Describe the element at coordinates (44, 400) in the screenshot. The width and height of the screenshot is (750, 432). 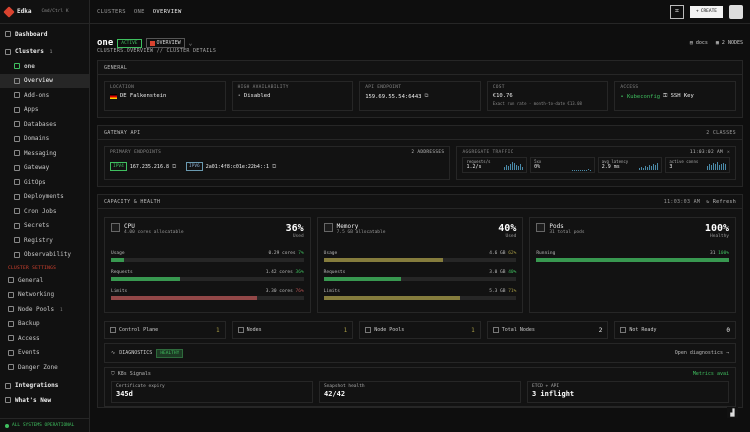
I see `sidebar-item-whats-new: What's New` at that location.